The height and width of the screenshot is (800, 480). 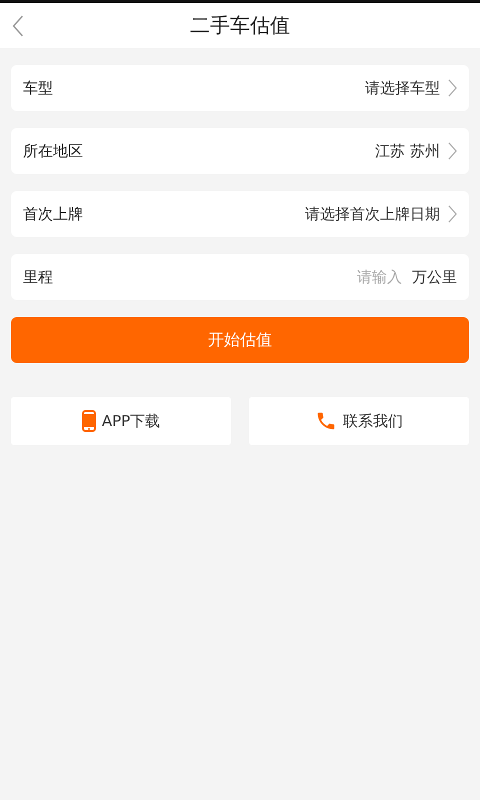 I want to click on select-row: 所在地区 江苏 苏州, so click(x=240, y=151).